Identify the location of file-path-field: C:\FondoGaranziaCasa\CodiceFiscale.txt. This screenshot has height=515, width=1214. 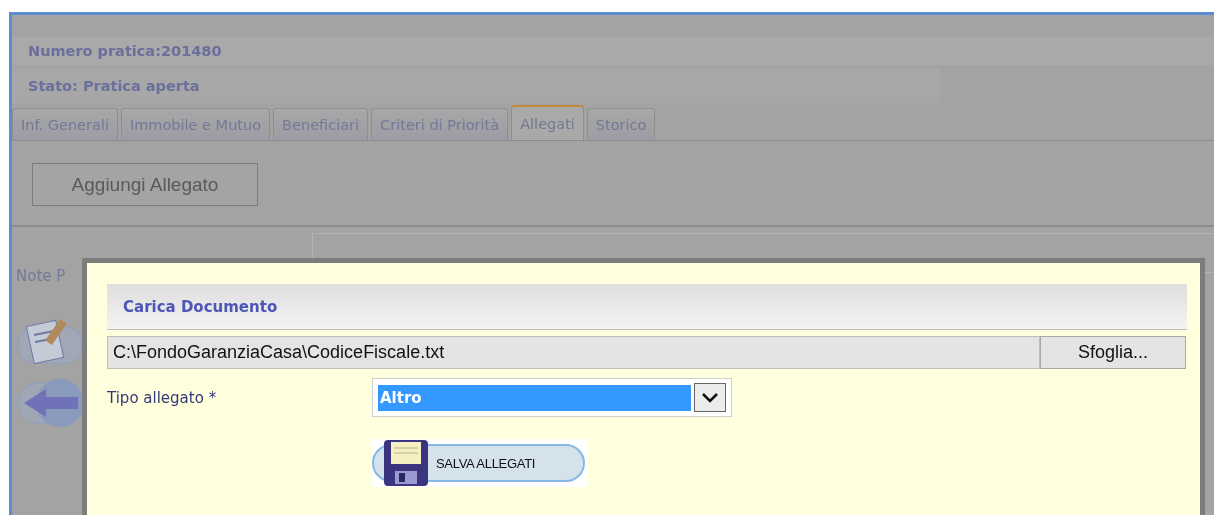
(573, 352).